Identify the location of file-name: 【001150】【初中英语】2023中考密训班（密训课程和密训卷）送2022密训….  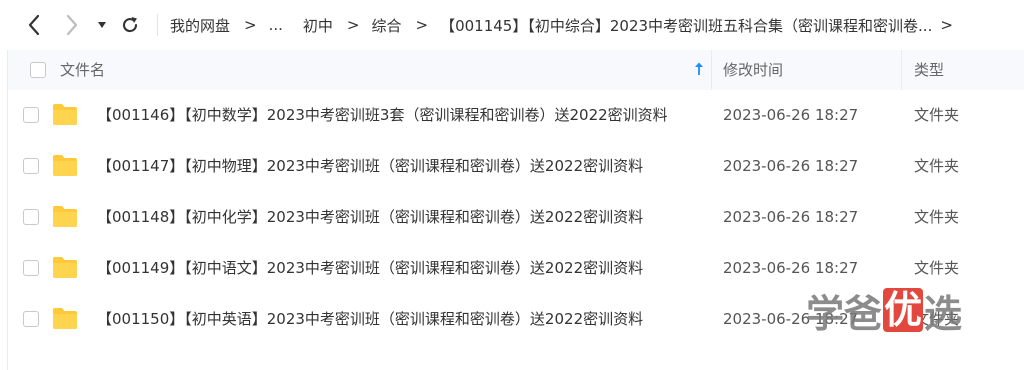
(370, 319).